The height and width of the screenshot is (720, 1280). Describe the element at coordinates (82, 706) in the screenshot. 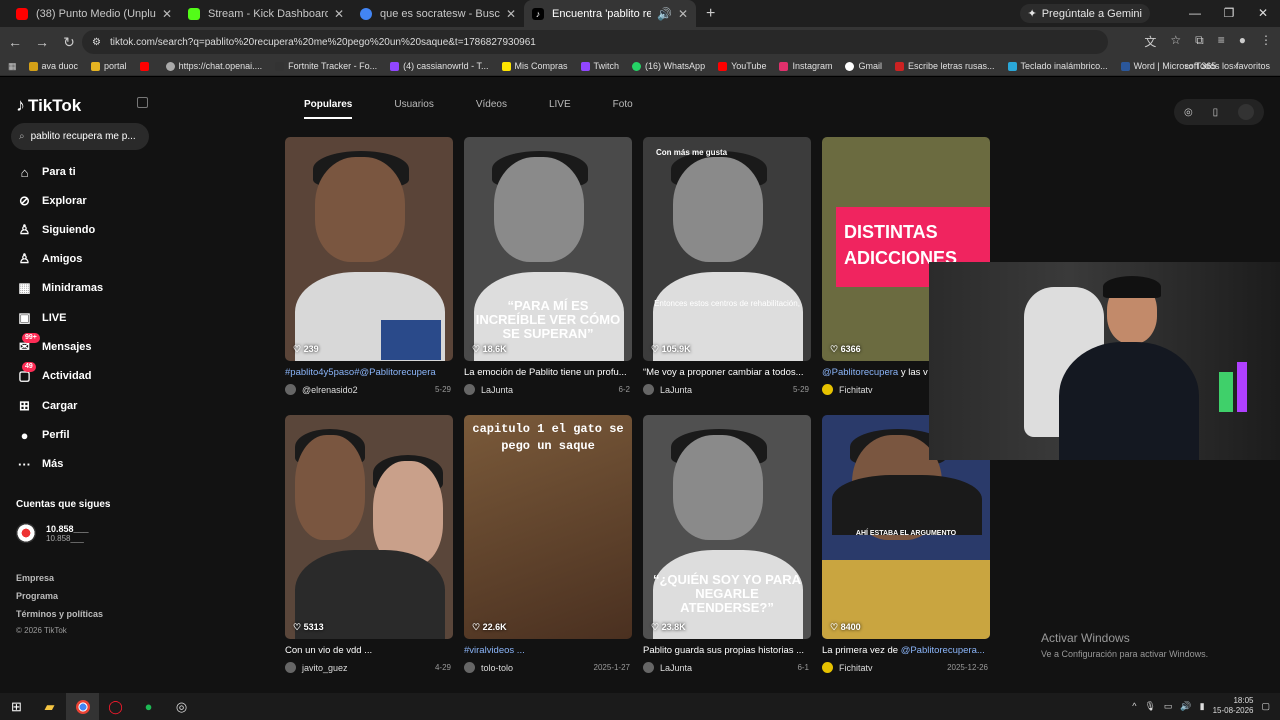

I see `chrome-icon` at that location.